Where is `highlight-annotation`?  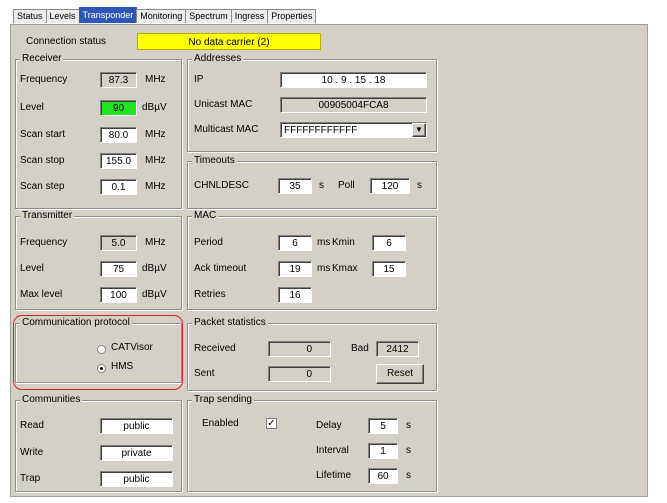
highlight-annotation is located at coordinates (98, 352).